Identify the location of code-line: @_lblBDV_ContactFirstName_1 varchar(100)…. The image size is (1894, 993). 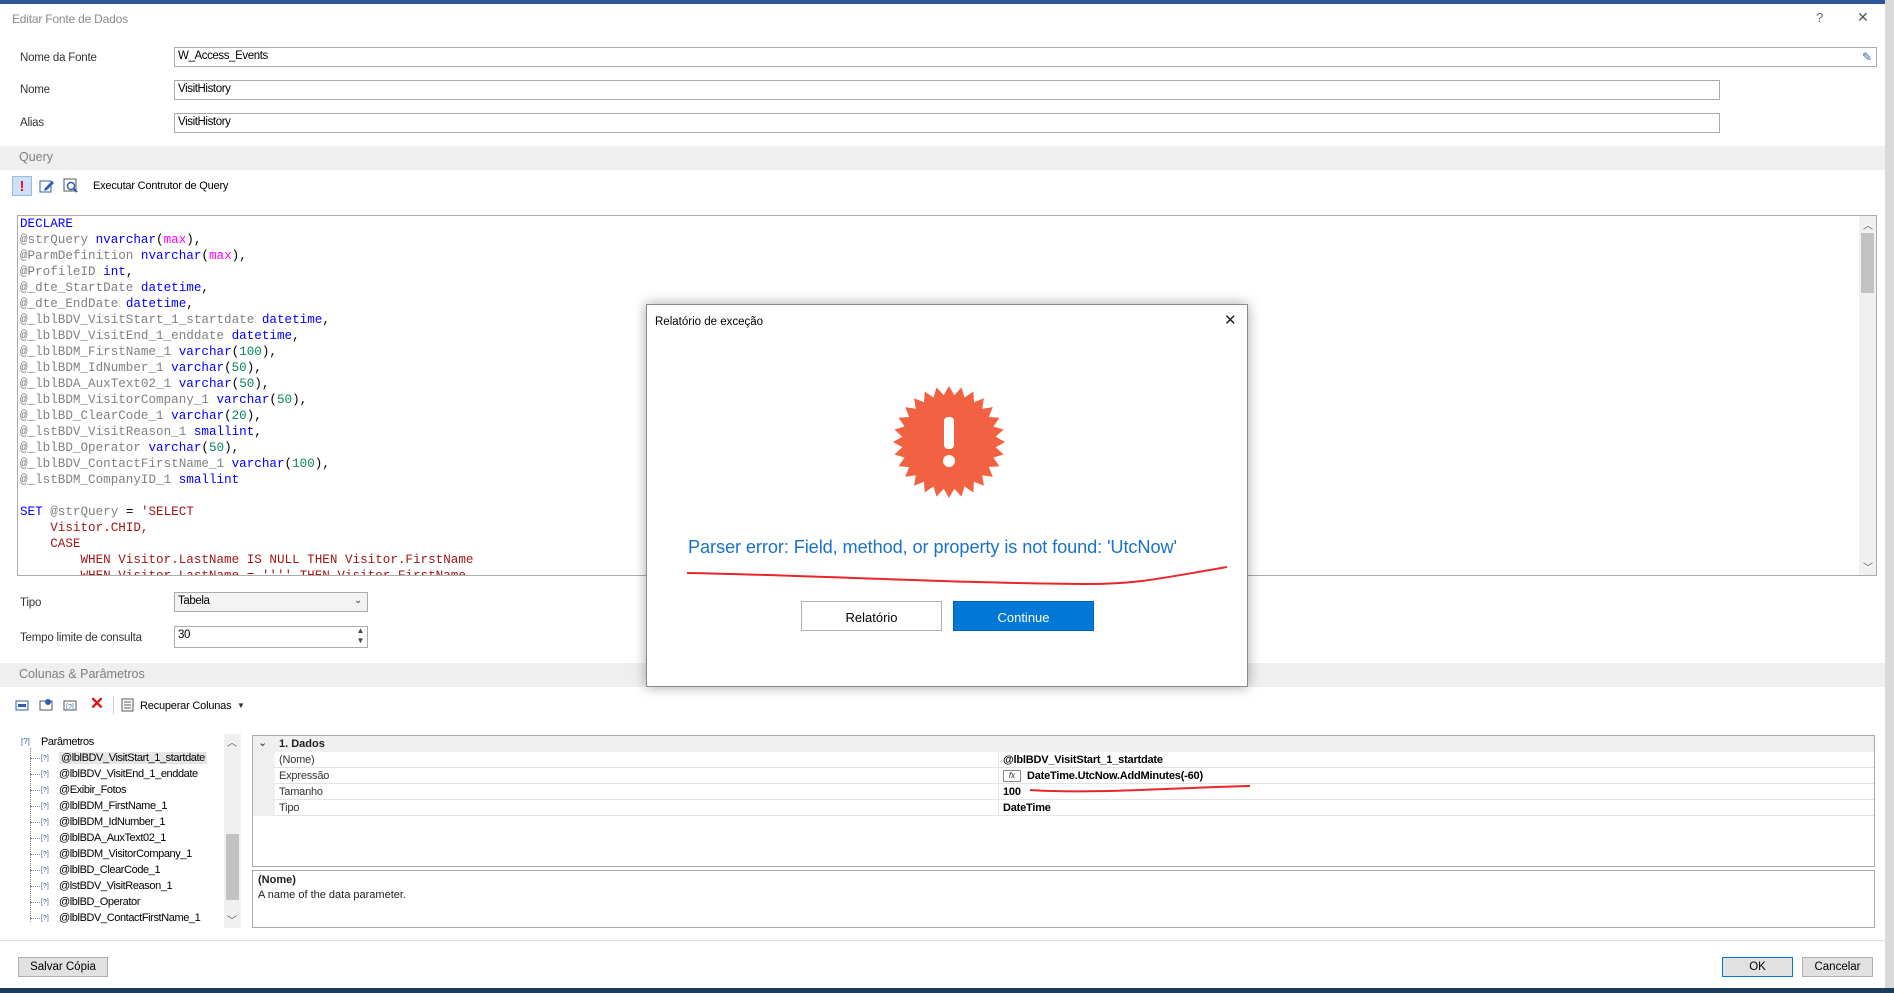
(246, 464).